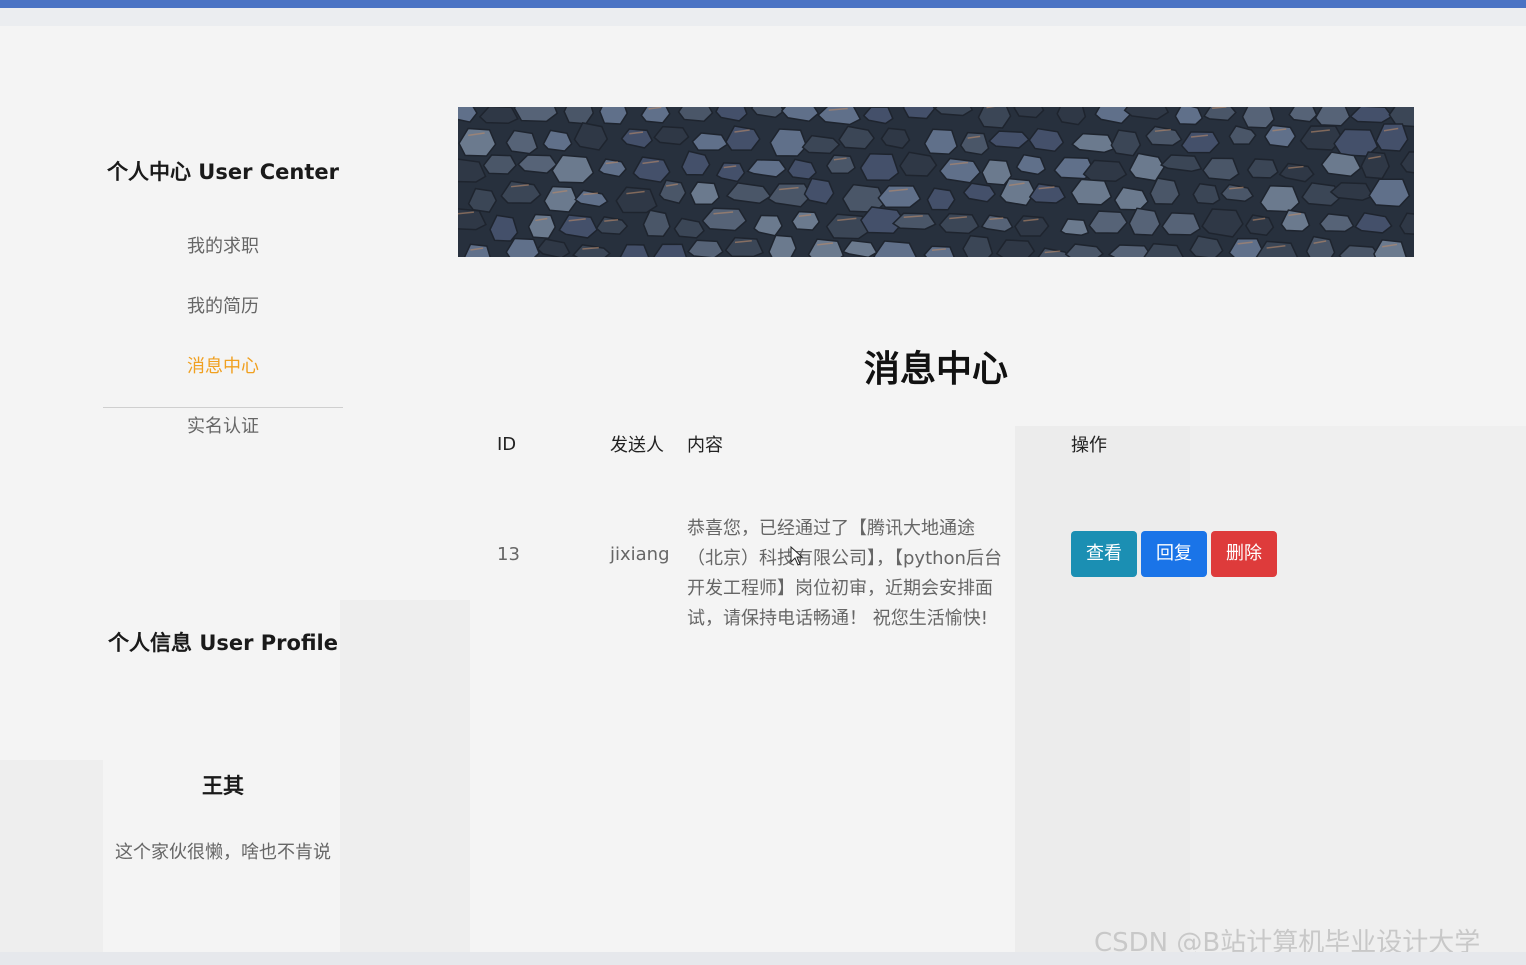 This screenshot has height=965, width=1526. What do you see at coordinates (223, 643) in the screenshot?
I see `user-profile-title: 个人信息 User Profile` at bounding box center [223, 643].